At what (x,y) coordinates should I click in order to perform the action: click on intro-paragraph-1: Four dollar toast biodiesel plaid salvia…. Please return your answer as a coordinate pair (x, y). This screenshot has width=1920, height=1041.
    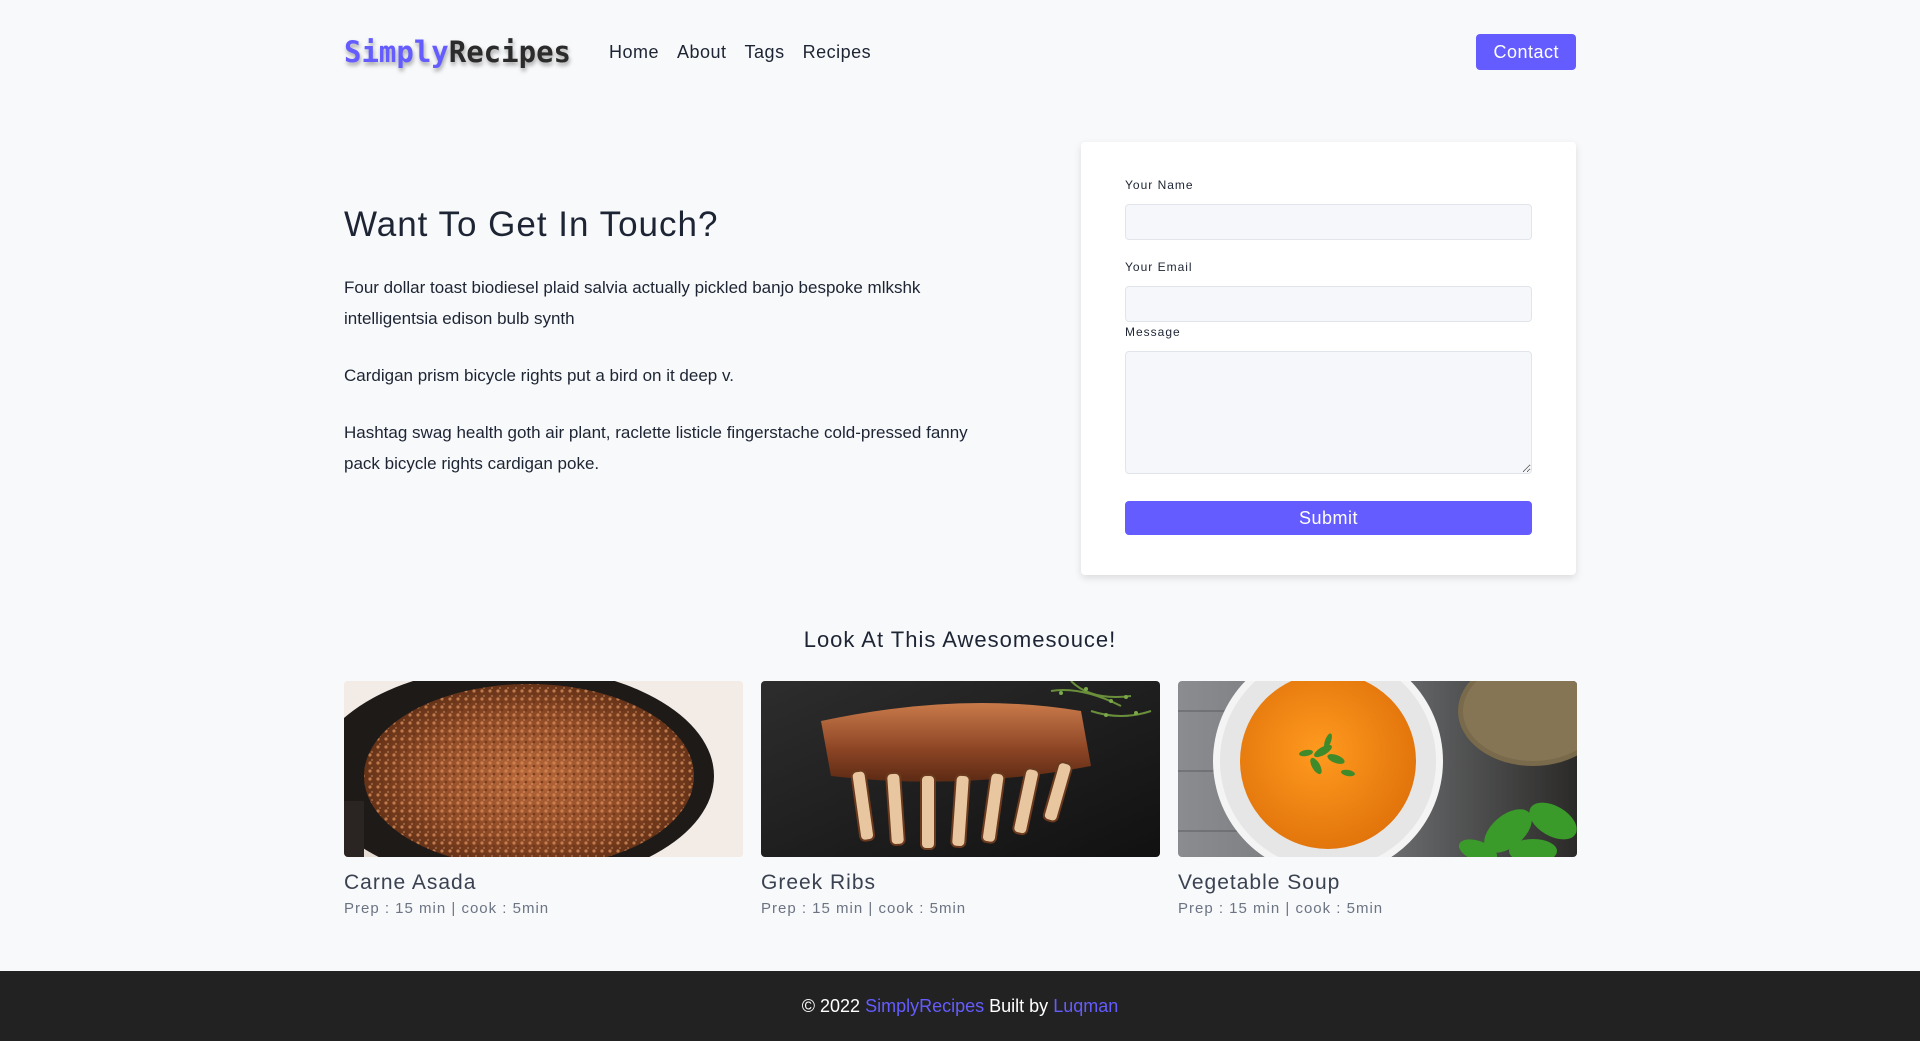
    Looking at the image, I should click on (632, 303).